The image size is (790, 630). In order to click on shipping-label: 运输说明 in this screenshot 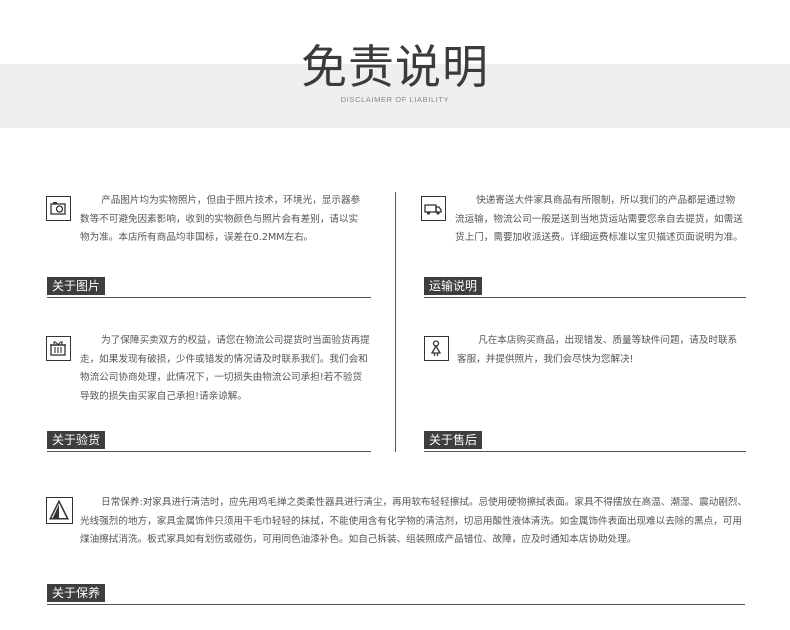, I will do `click(453, 286)`.